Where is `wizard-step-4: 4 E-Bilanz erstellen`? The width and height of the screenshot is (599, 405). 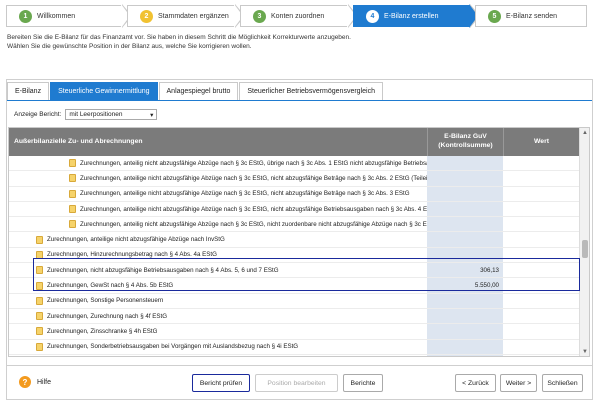
wizard-step-4: 4 E-Bilanz erstellen is located at coordinates (411, 16).